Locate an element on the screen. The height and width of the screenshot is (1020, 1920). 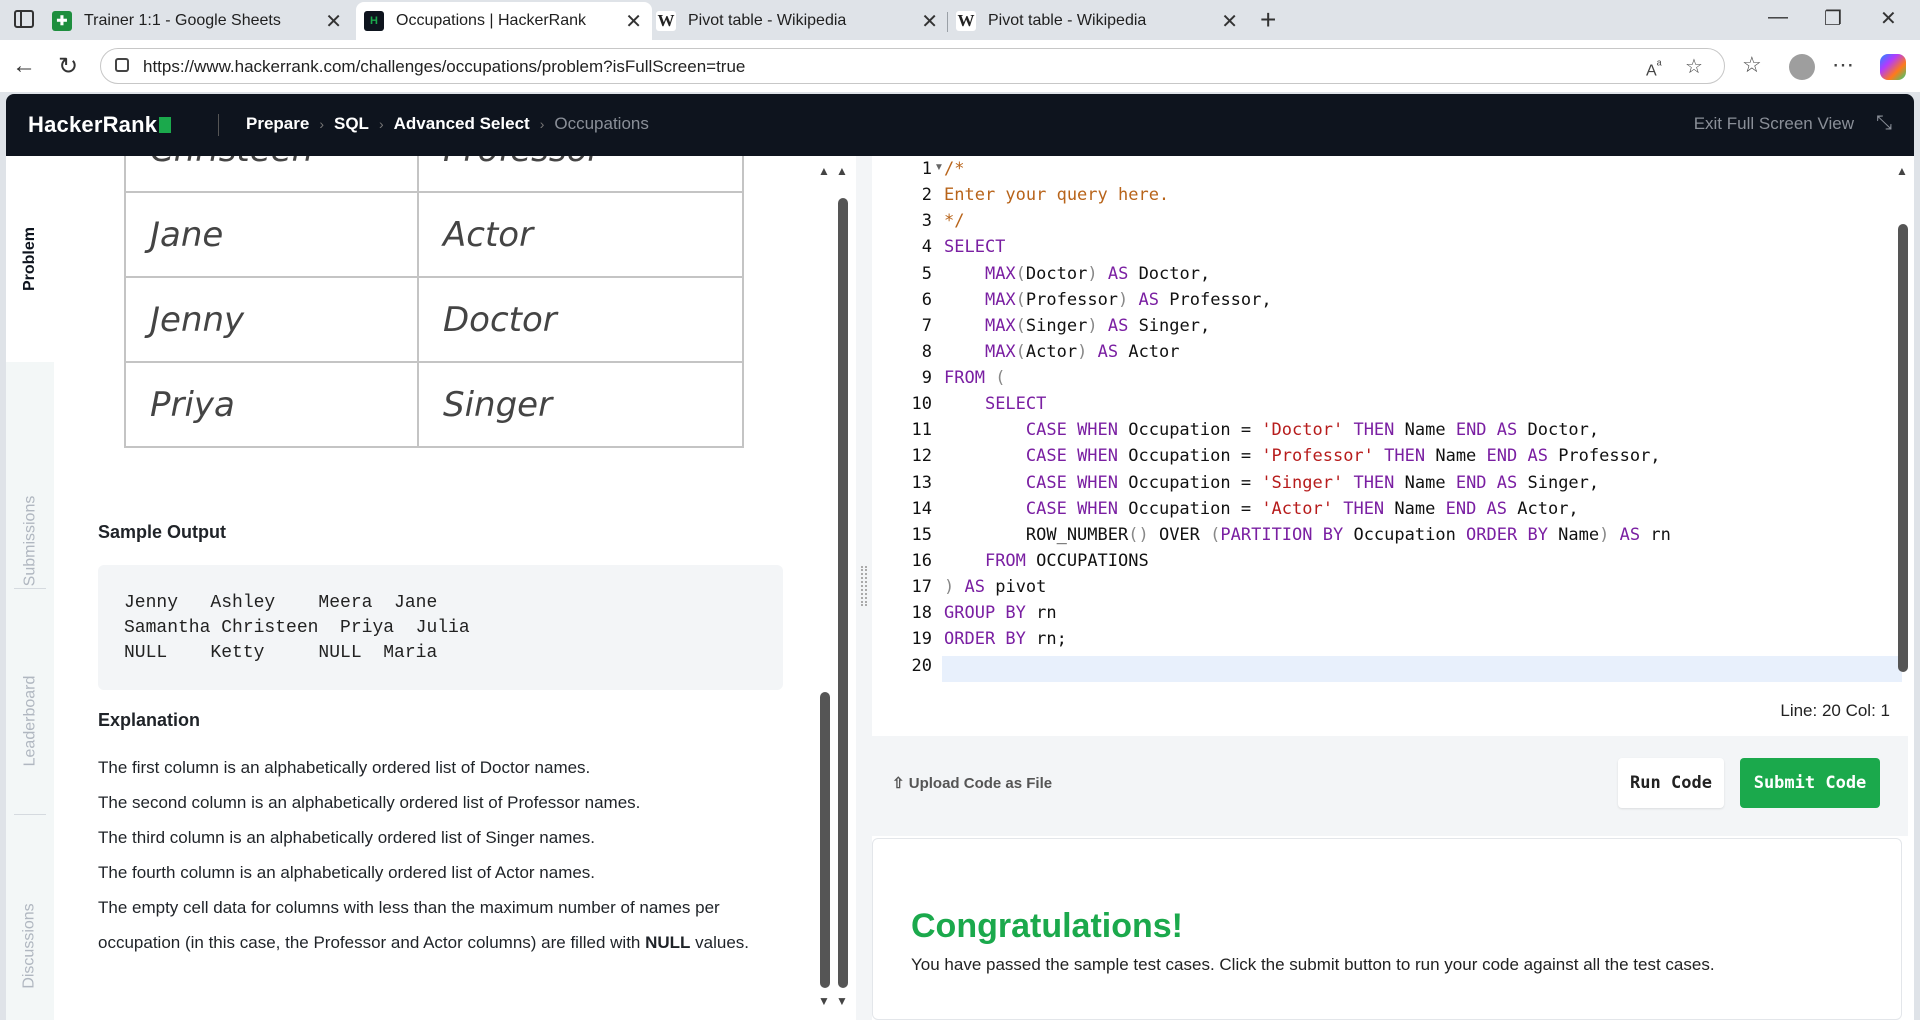
code-line: MAX(Doctor) AS Doctor, is located at coordinates (1097, 274).